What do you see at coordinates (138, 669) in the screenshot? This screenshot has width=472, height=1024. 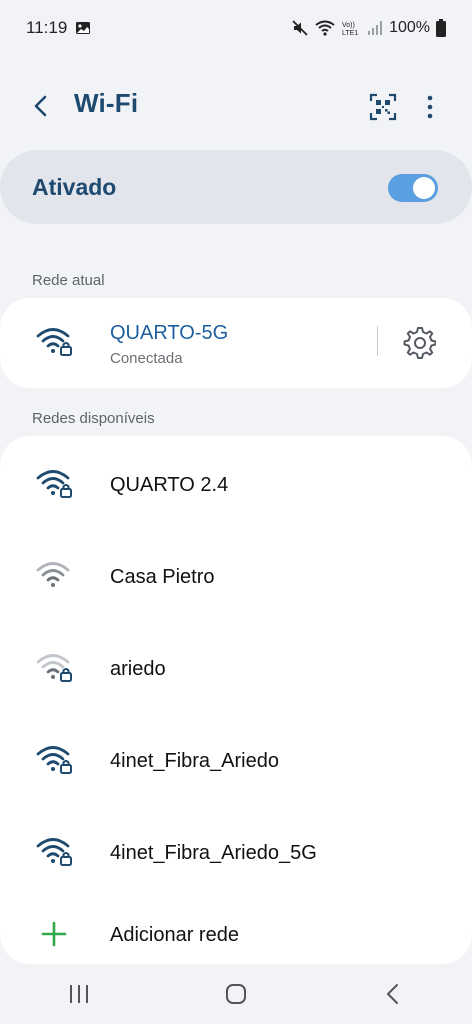 I see `network-name: ariedo` at bounding box center [138, 669].